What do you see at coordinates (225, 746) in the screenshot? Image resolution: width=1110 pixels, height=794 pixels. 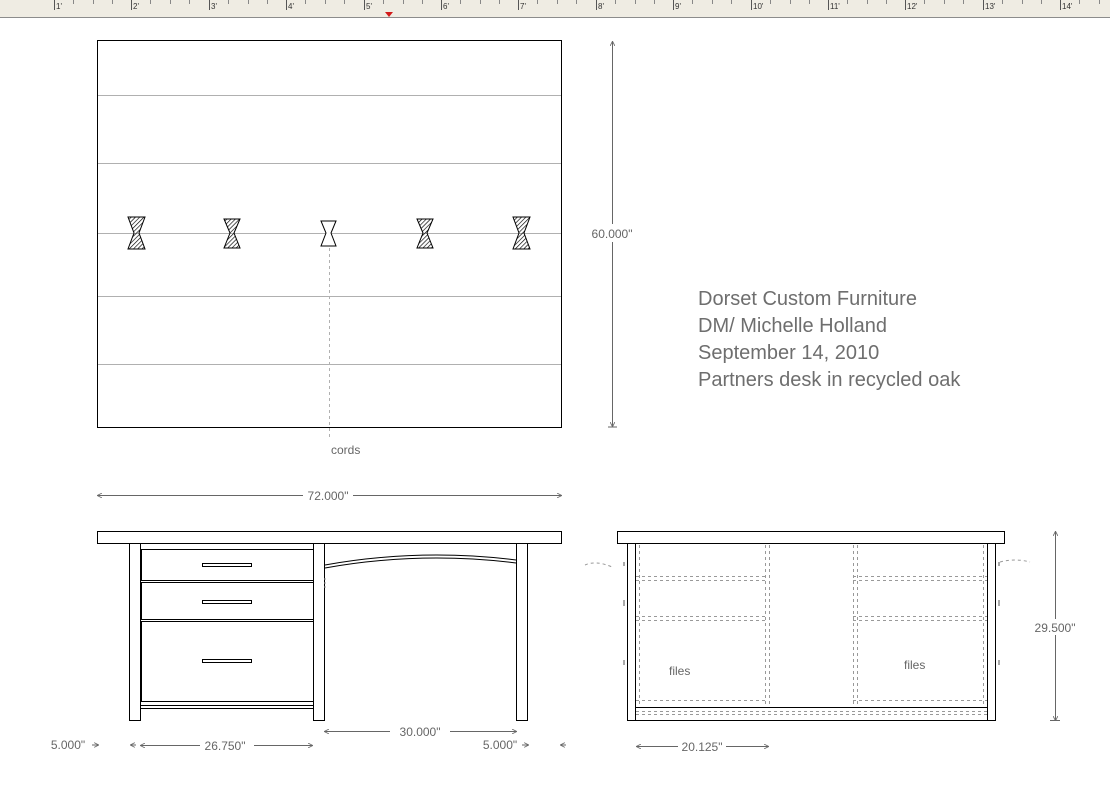 I see `pedestal-width-label: 26.750"` at bounding box center [225, 746].